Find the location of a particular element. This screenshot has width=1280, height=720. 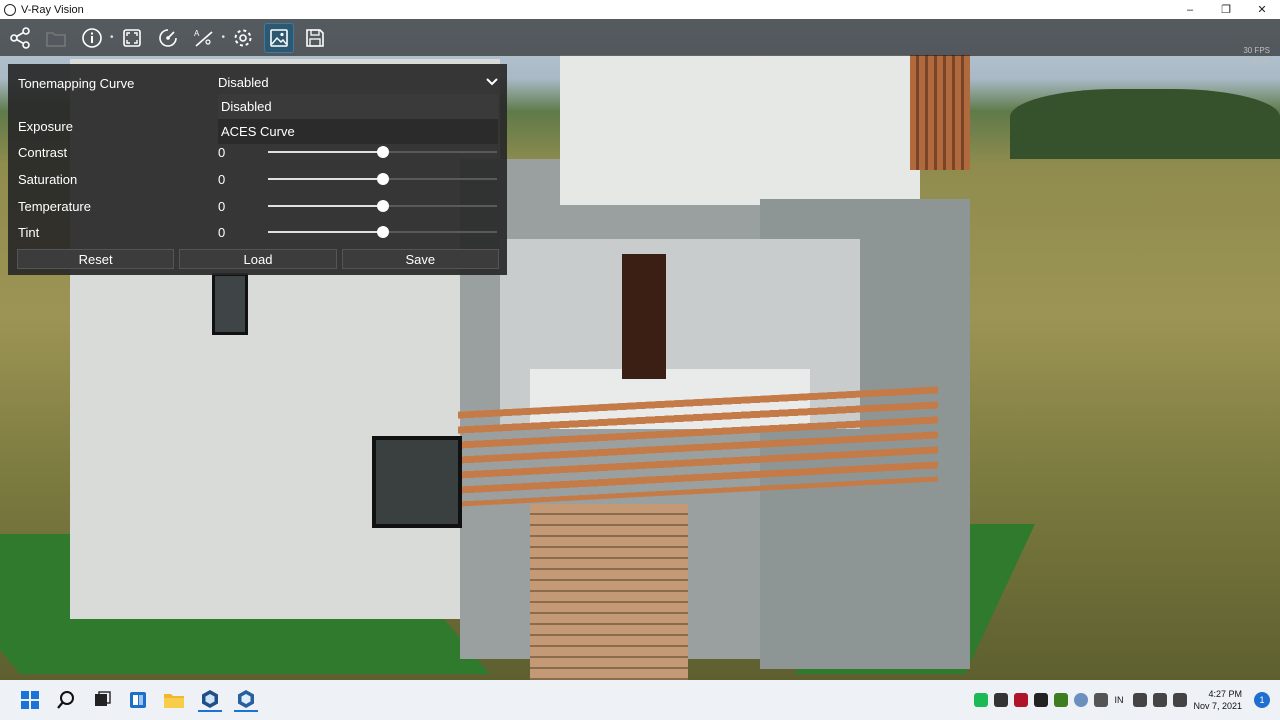

clock-time: 4:27 PM is located at coordinates (1225, 694).